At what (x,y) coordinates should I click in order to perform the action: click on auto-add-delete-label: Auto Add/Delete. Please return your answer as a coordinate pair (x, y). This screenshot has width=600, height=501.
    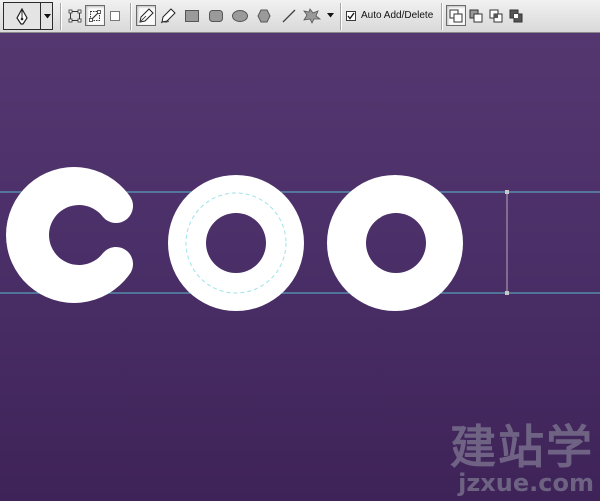
    Looking at the image, I should click on (397, 16).